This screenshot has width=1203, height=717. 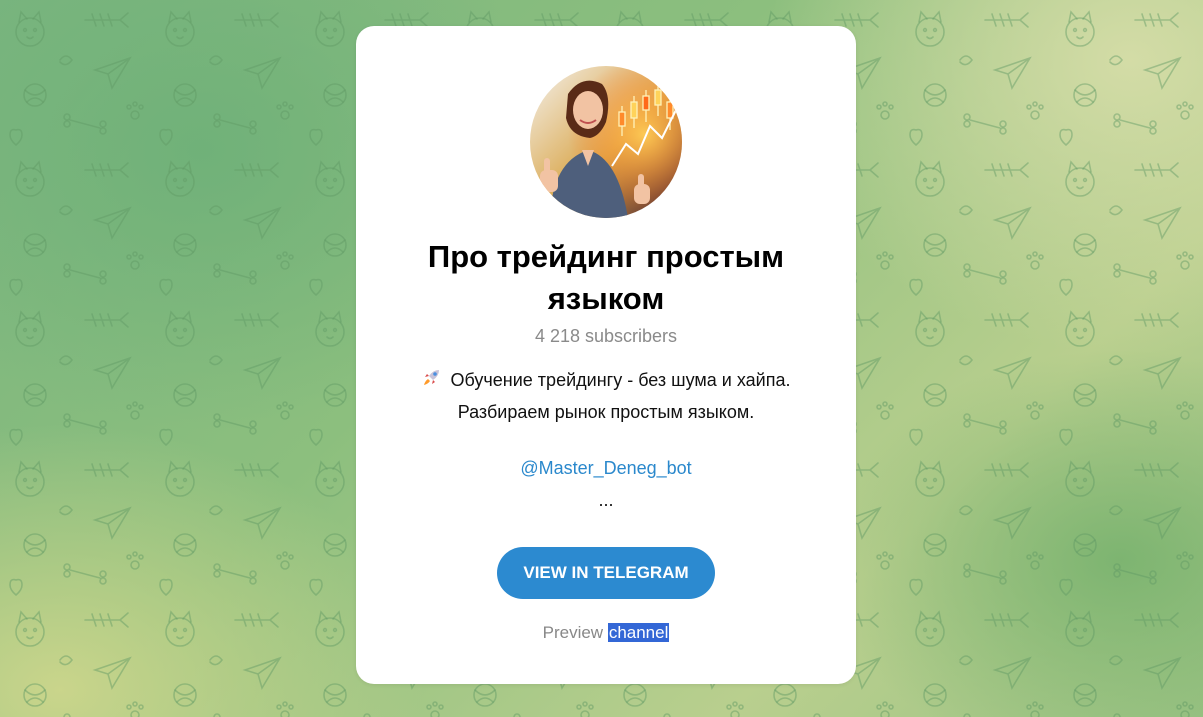 I want to click on description-text-1: Обучение трейдингу - без шума и хайпа., so click(x=620, y=380).